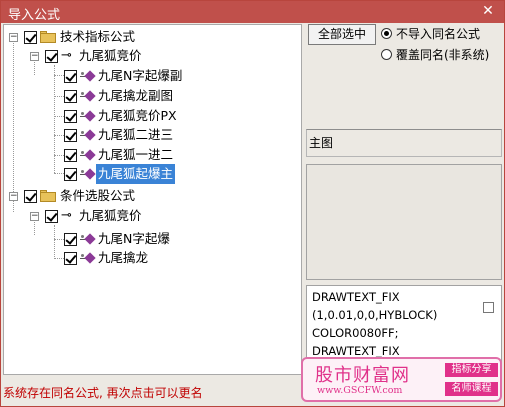 Image resolution: width=505 pixels, height=407 pixels. Describe the element at coordinates (386, 33) in the screenshot. I see `radio-skip-same-name` at that location.